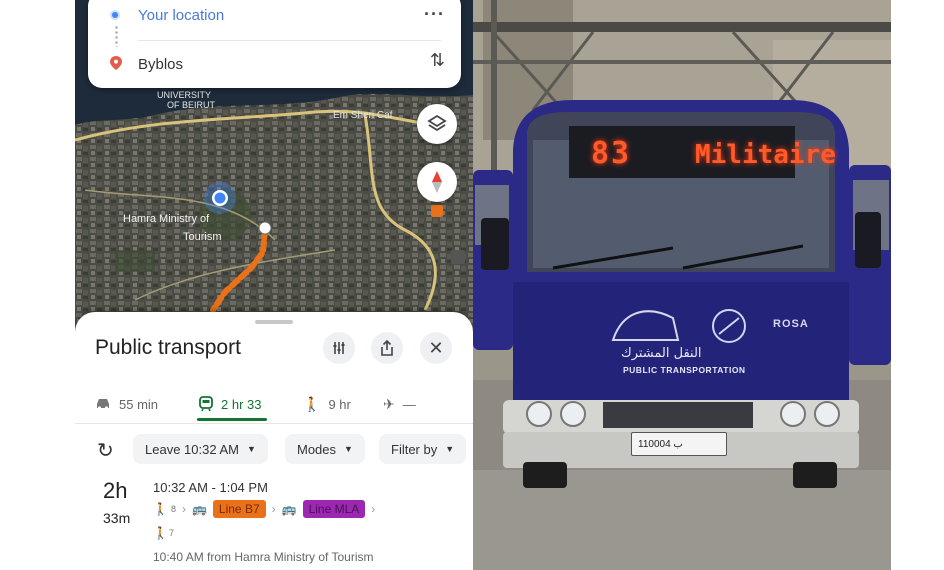 The height and width of the screenshot is (570, 944). I want to click on tab-car: 55 min, so click(126, 404).